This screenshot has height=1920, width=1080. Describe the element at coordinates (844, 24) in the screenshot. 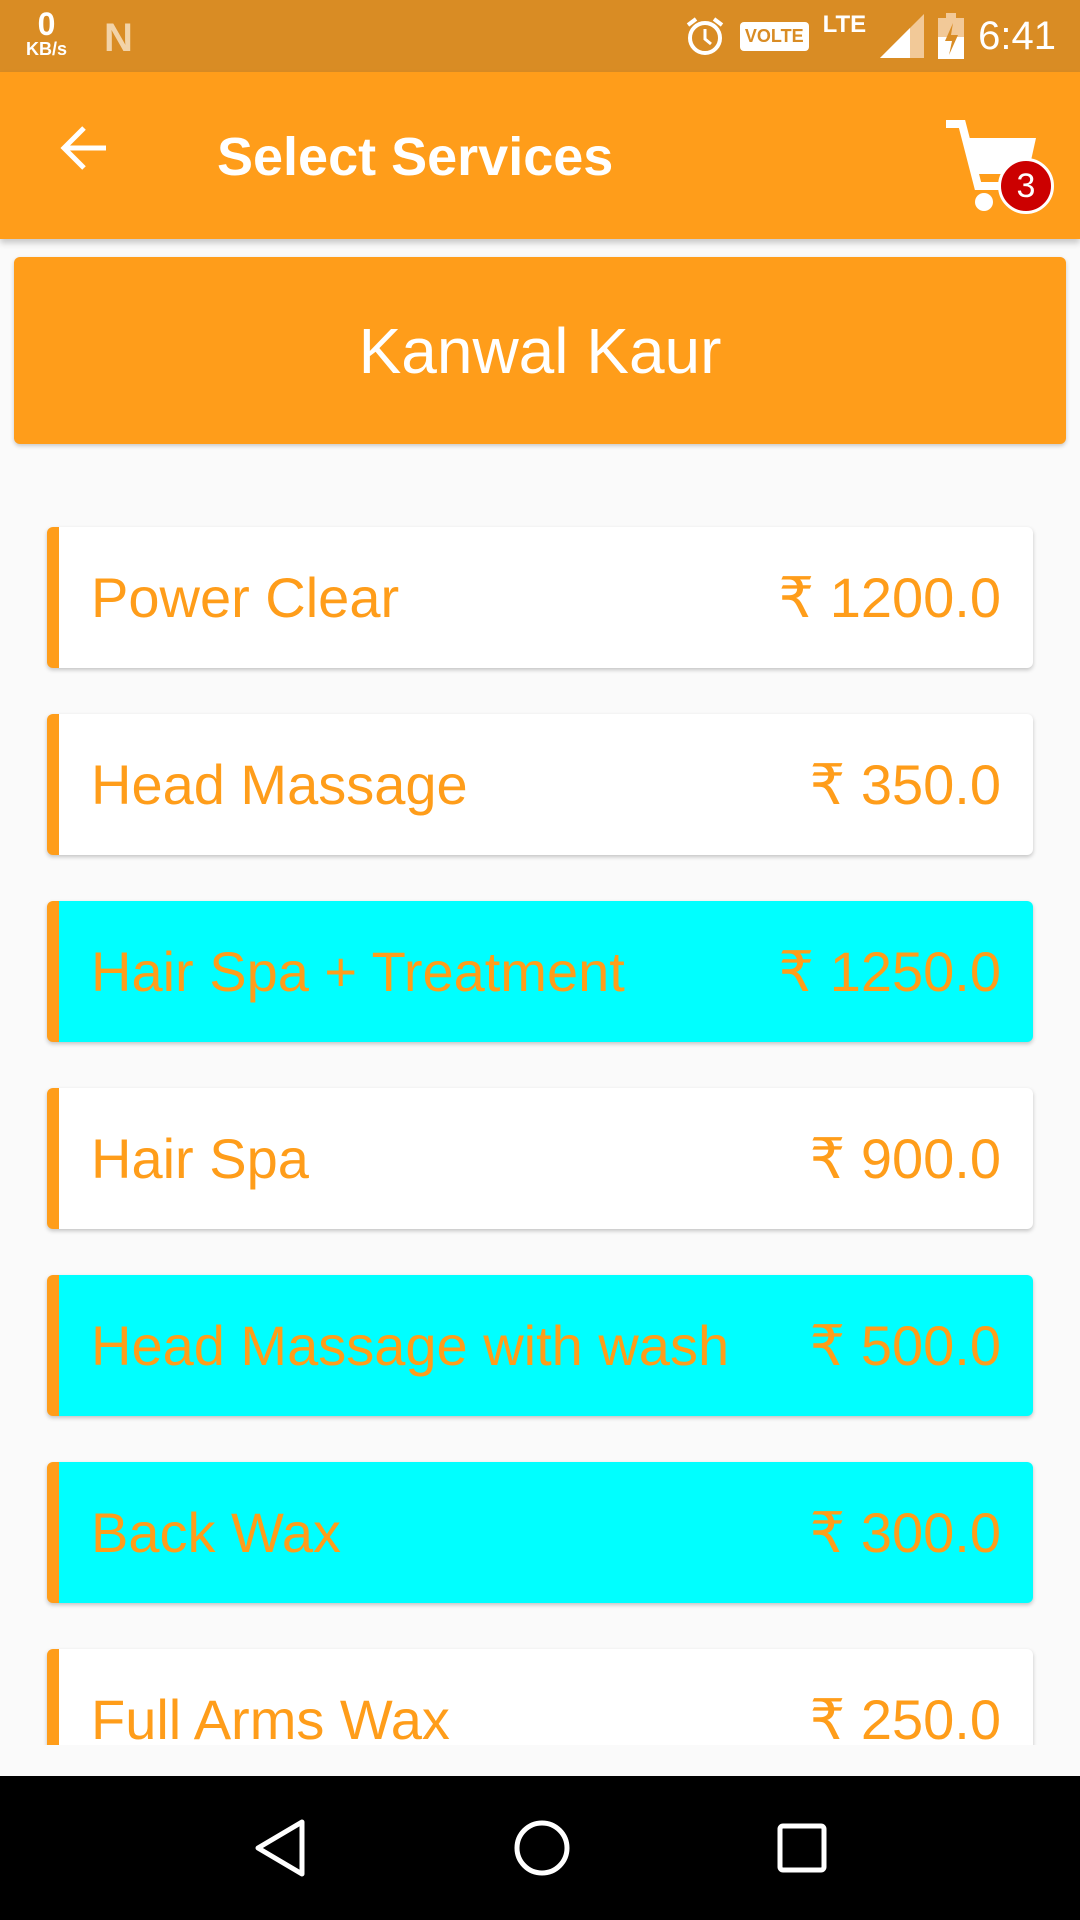

I see `lte-label: LTE` at that location.